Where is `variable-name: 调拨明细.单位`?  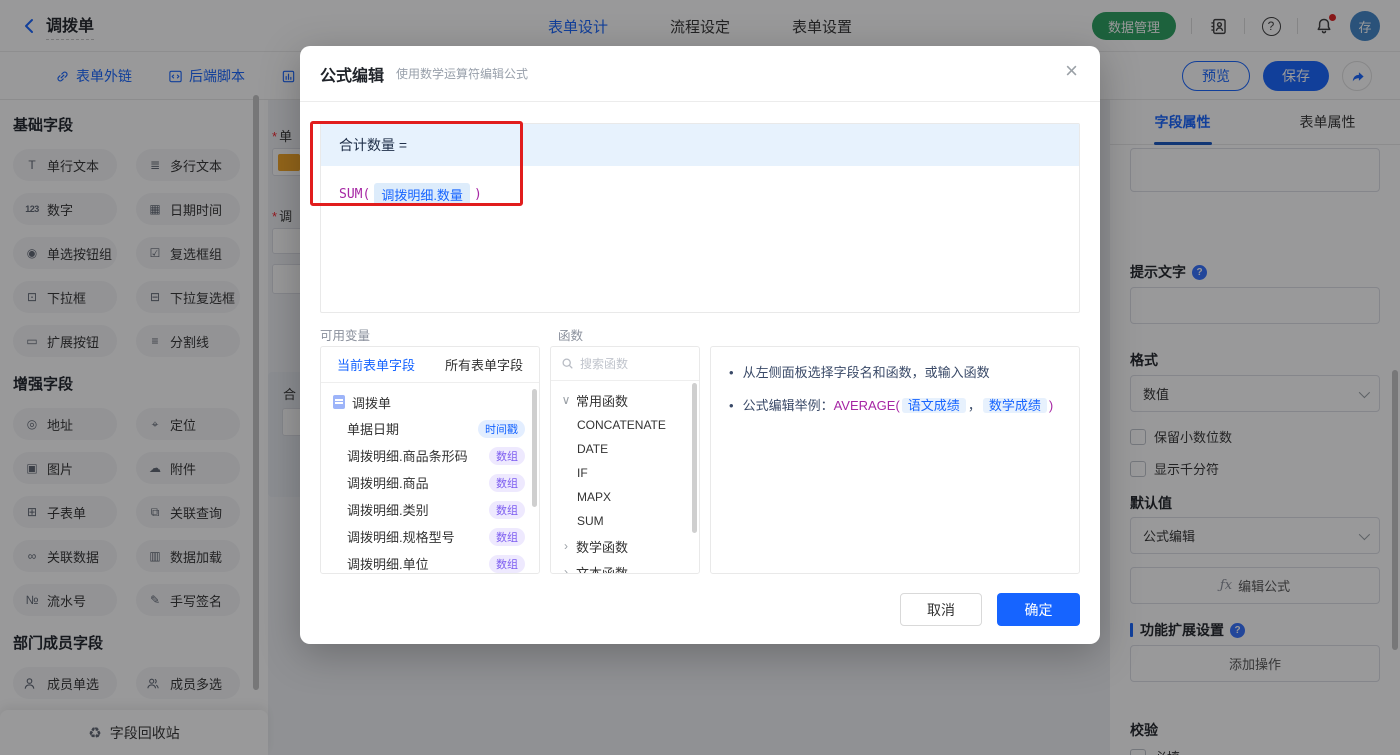 variable-name: 调拨明细.单位 is located at coordinates (388, 564).